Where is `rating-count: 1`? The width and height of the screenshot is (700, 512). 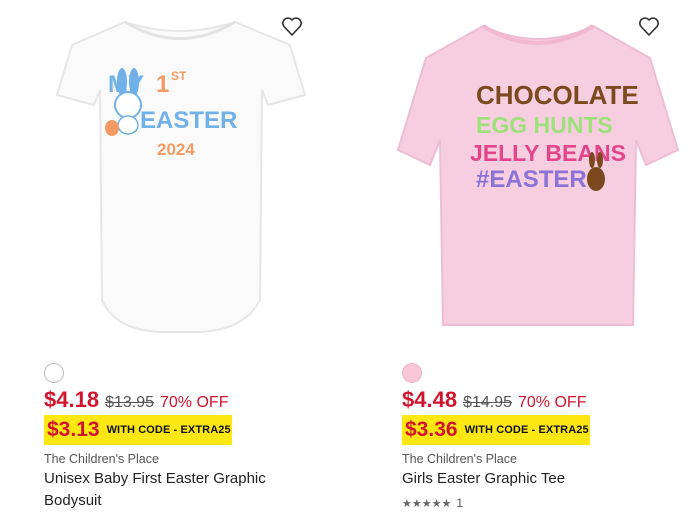
rating-count: 1 is located at coordinates (460, 503).